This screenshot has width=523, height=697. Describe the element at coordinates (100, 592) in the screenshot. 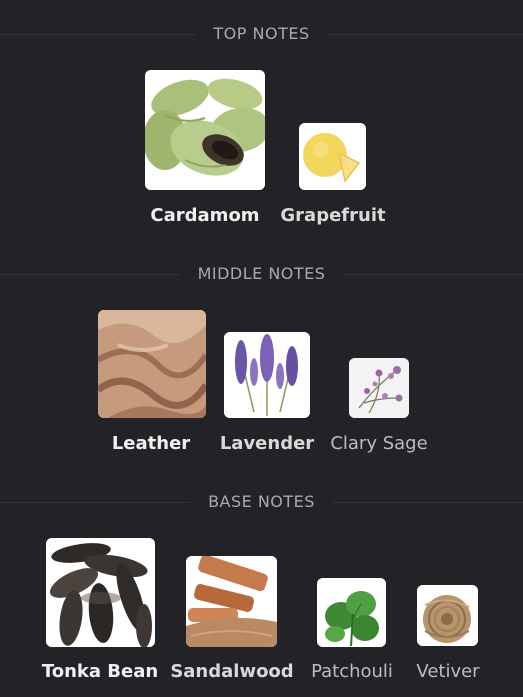

I see `tonka-bean-image` at that location.